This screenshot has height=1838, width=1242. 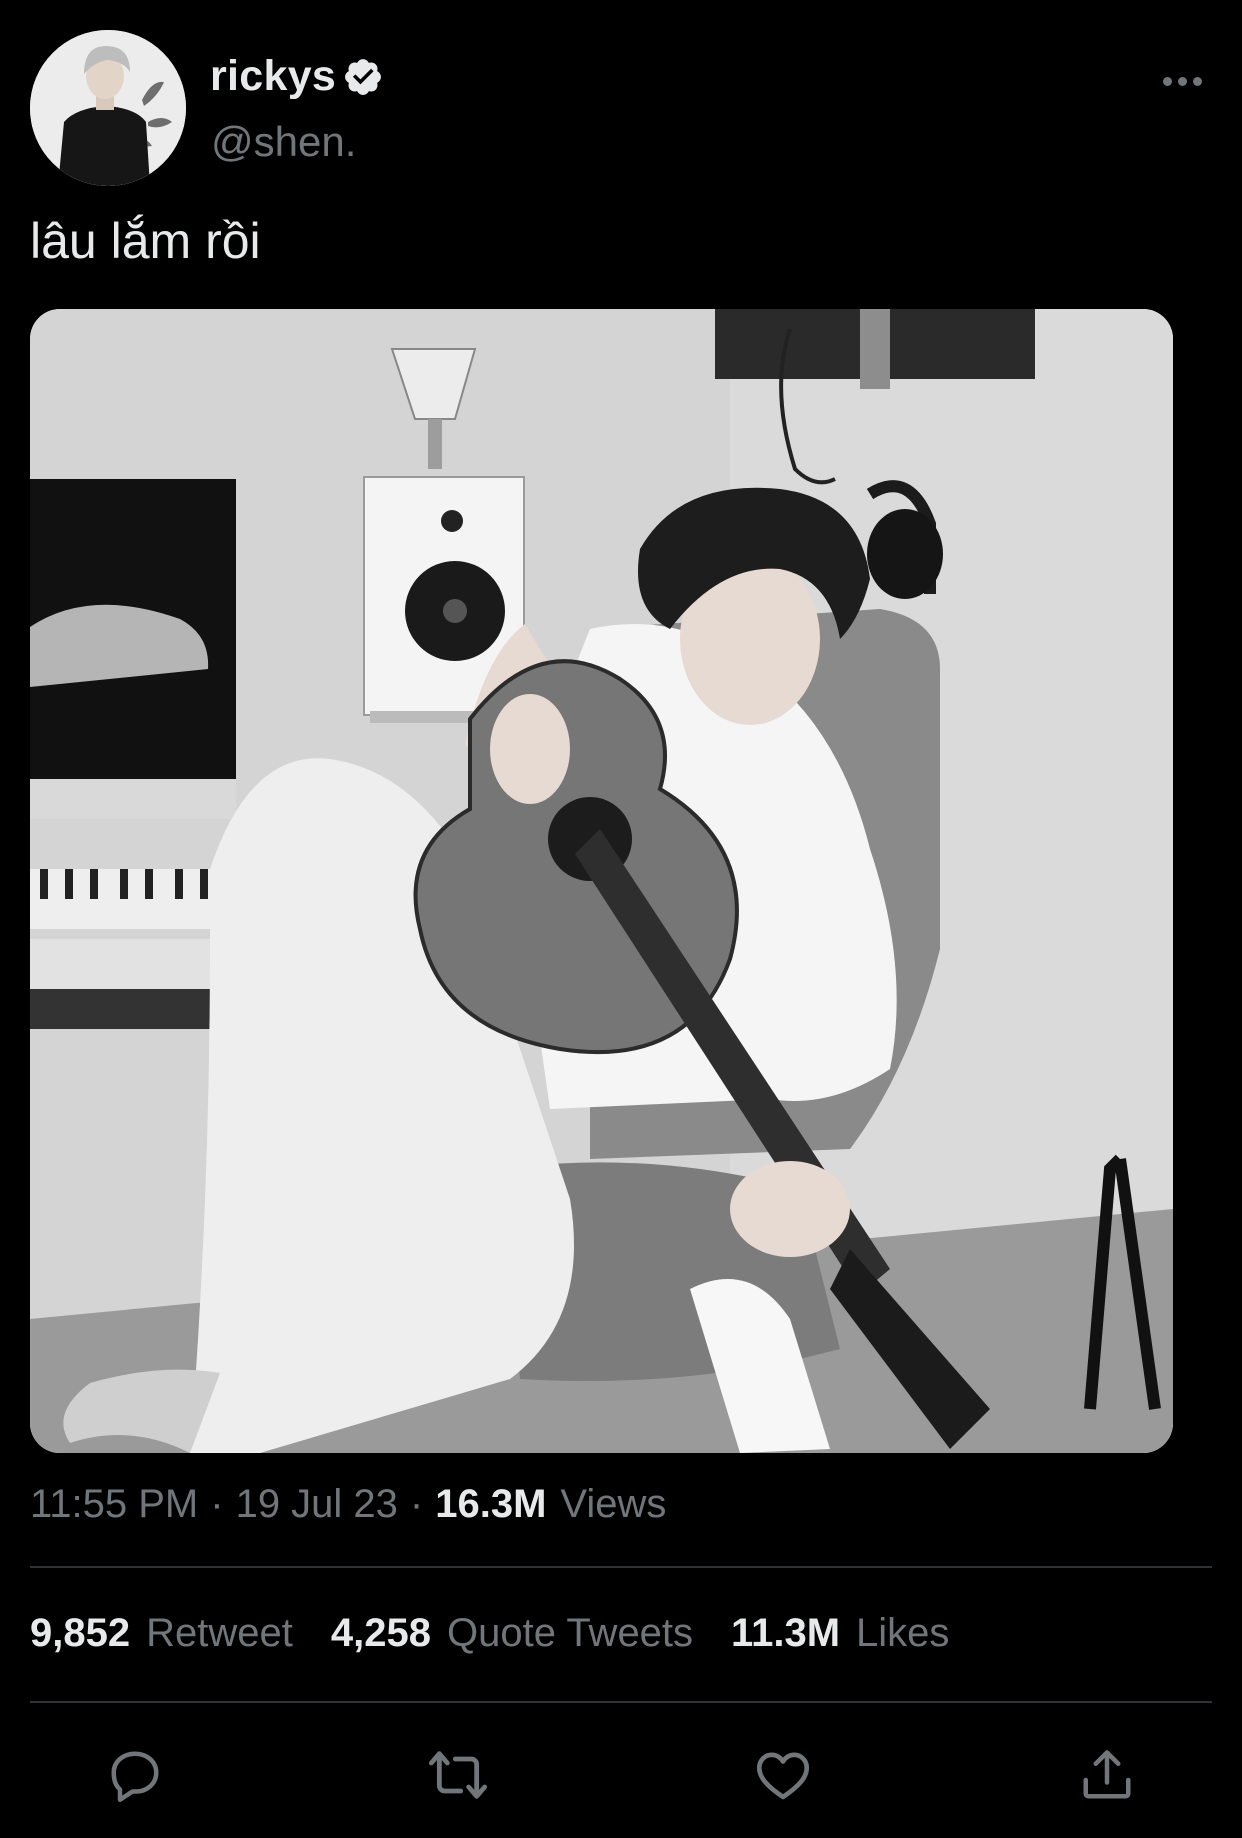 What do you see at coordinates (786, 1633) in the screenshot?
I see `likes-count: 11.3M` at bounding box center [786, 1633].